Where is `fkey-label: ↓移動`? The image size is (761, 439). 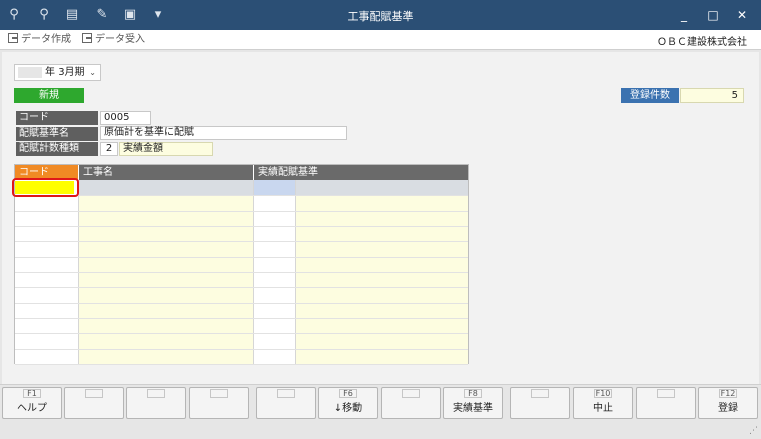 fkey-label: ↓移動 is located at coordinates (348, 408).